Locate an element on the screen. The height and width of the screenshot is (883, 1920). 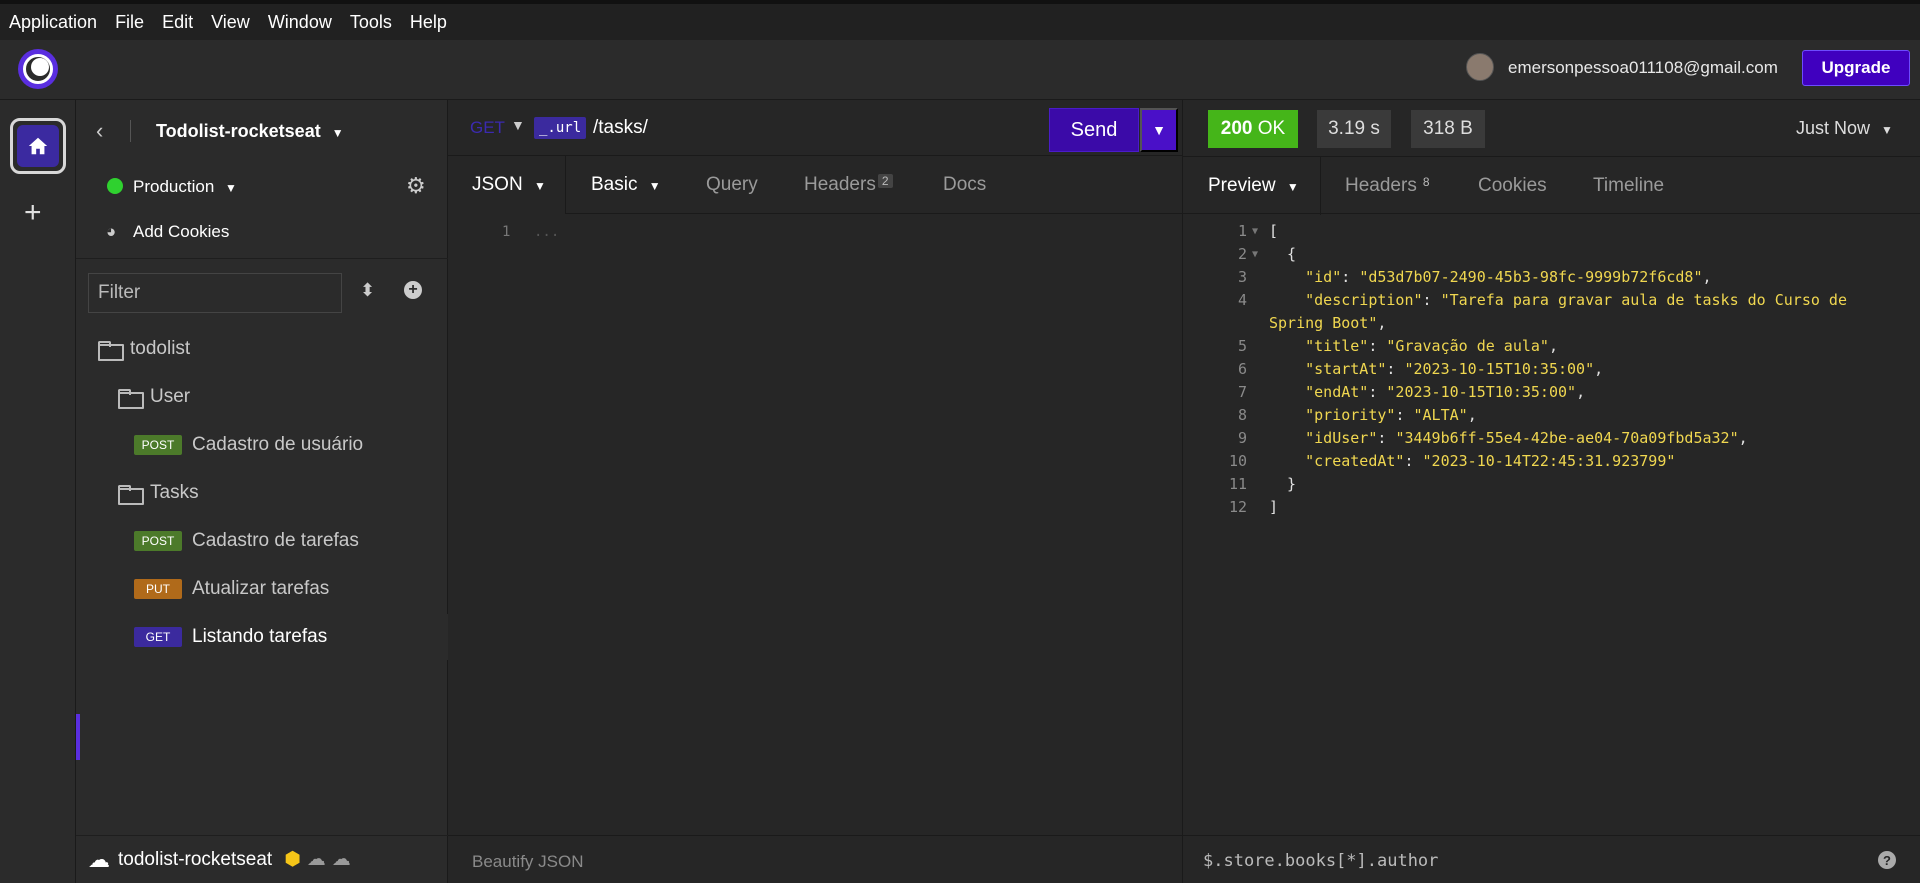
tree-request-cadastro-tarefas: POST Cadastro de tarefas is located at coordinates (262, 541).